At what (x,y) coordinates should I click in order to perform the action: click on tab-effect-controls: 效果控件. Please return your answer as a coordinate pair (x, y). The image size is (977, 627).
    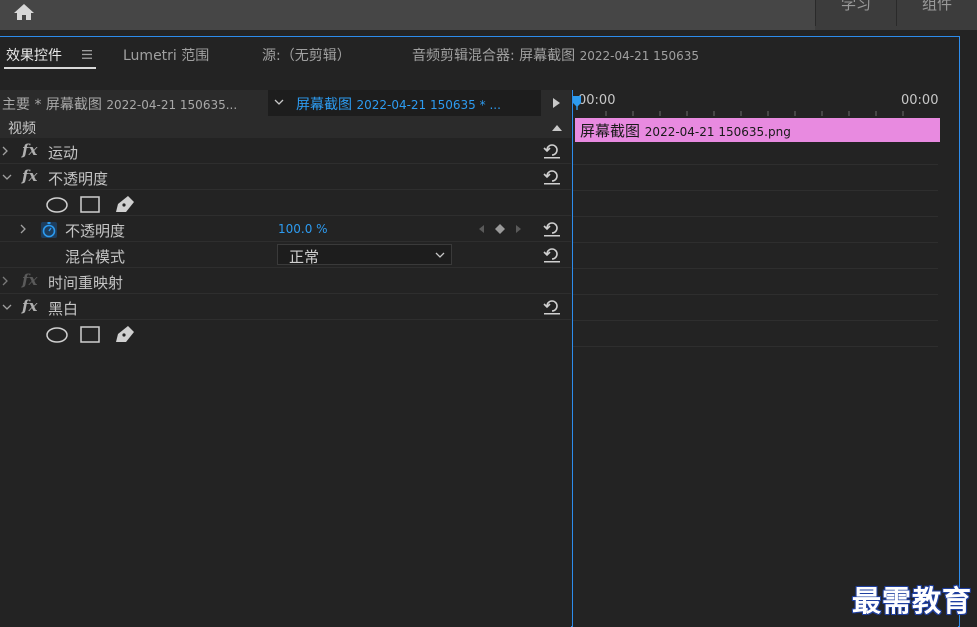
    Looking at the image, I should click on (34, 55).